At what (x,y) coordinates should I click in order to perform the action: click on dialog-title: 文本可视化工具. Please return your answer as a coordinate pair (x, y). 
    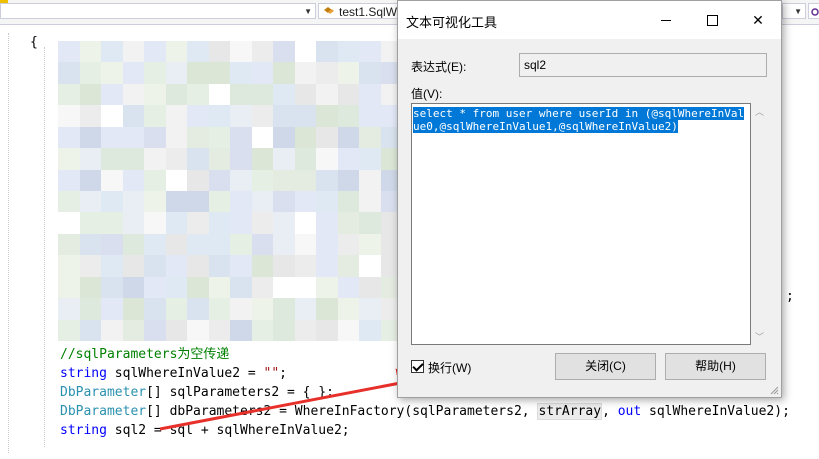
    Looking at the image, I should click on (452, 22).